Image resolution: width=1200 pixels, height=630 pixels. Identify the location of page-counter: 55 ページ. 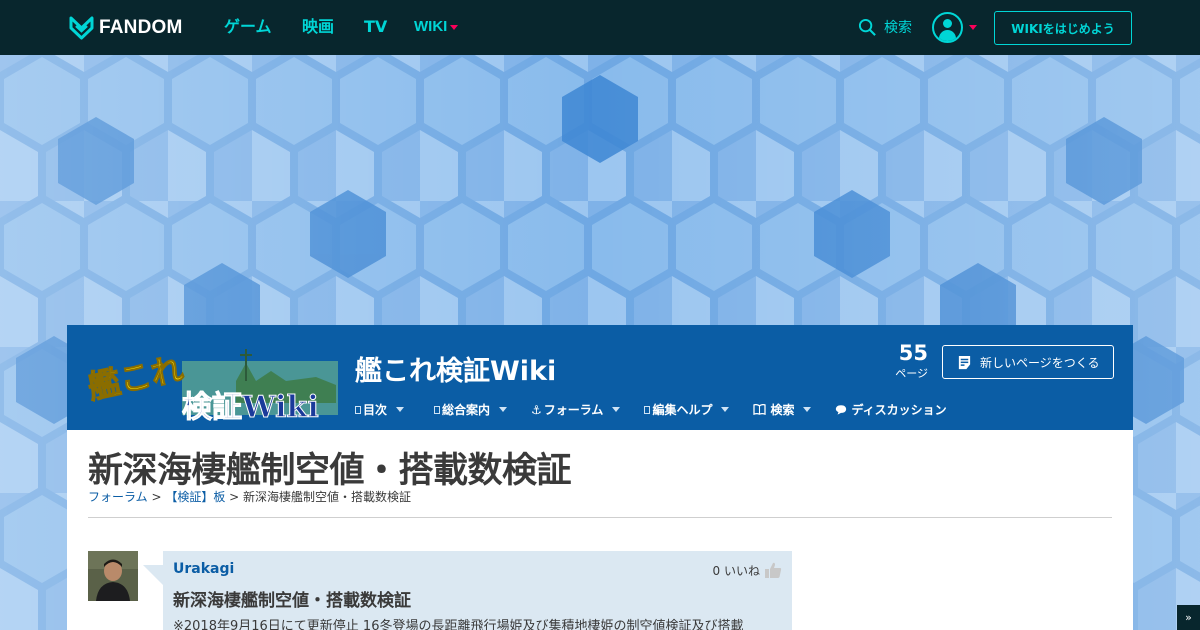
(911, 361).